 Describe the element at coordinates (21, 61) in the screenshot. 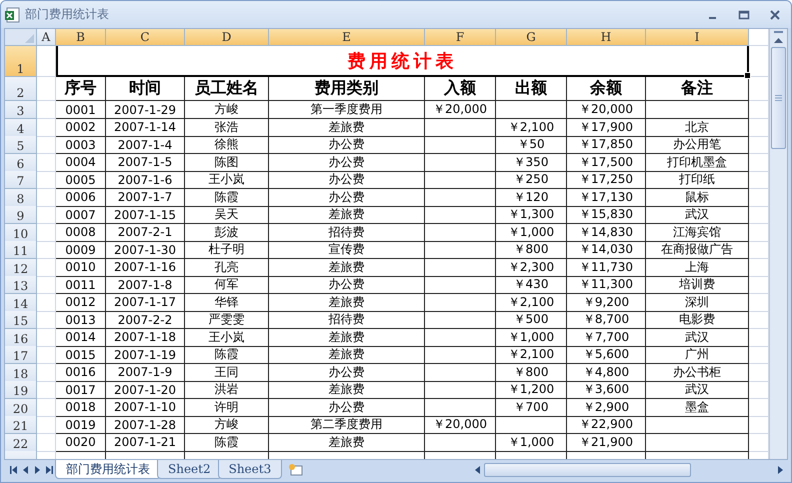

I see `row-header: 1` at that location.